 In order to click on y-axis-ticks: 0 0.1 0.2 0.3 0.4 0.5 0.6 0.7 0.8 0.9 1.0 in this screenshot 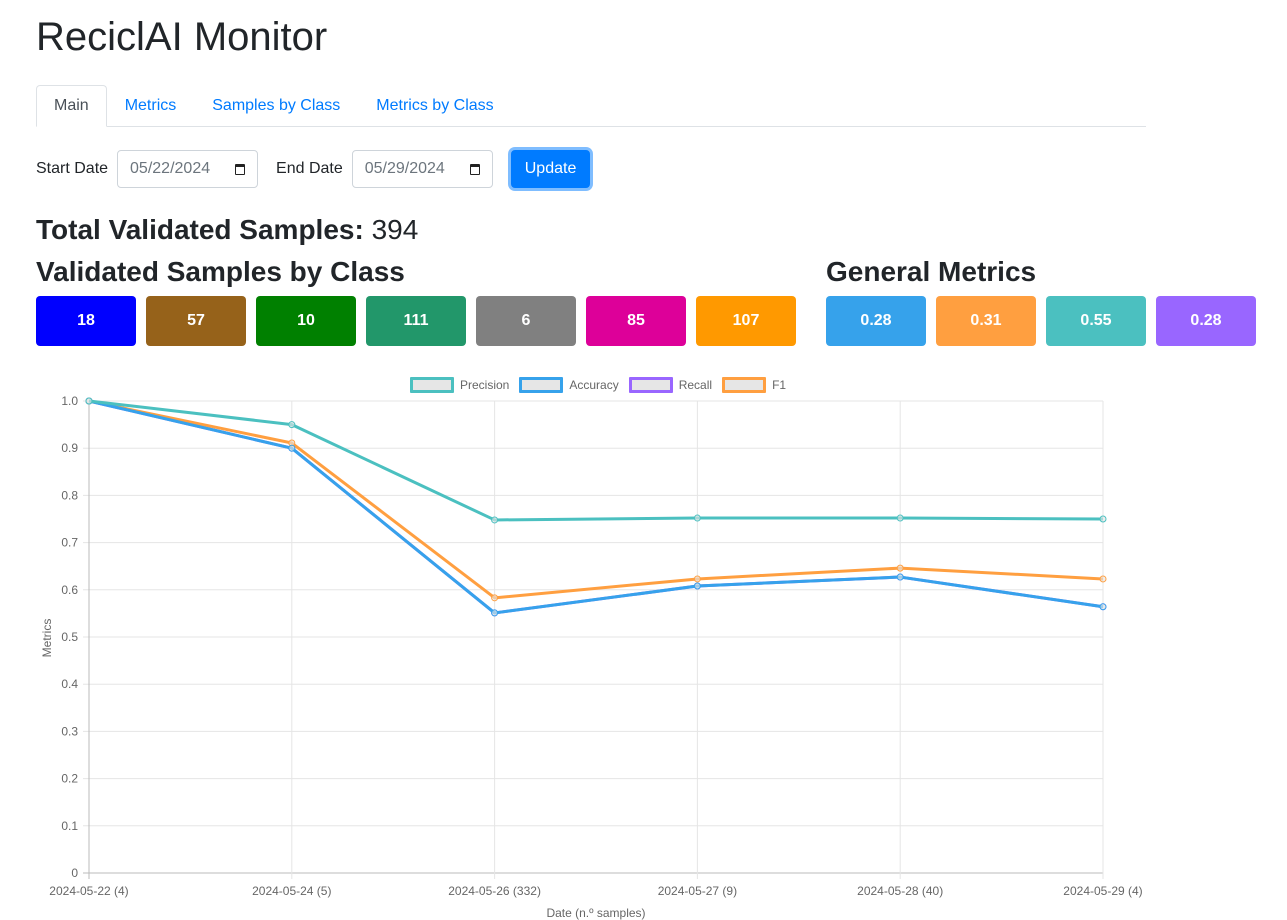, I will do `click(69, 637)`.